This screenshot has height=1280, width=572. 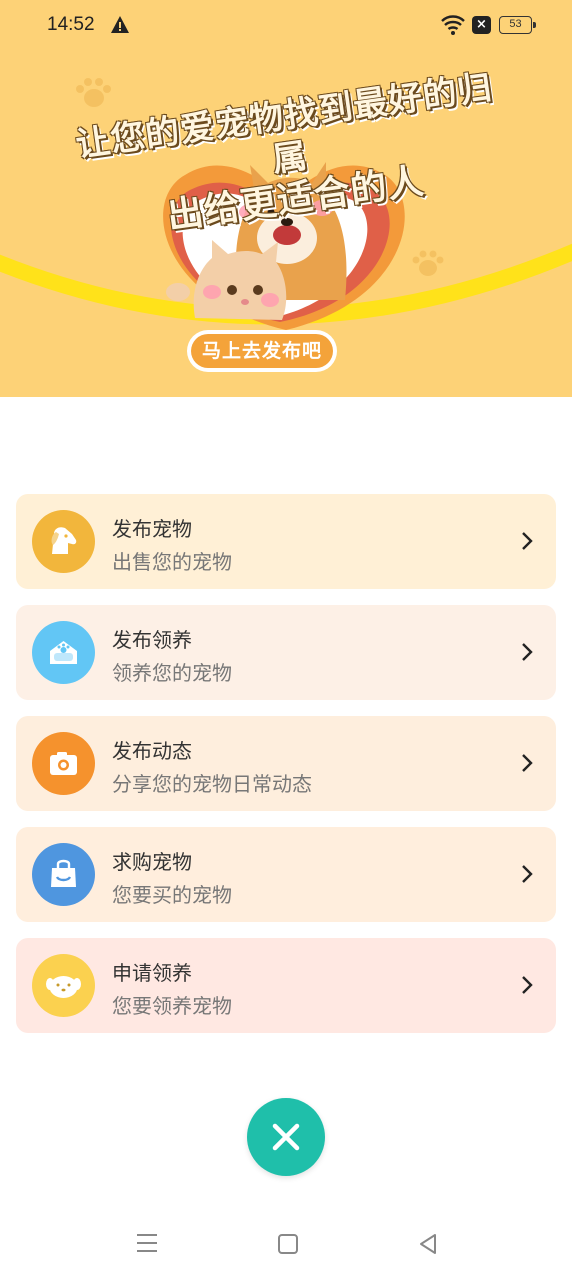 What do you see at coordinates (152, 529) in the screenshot?
I see `menu-item-title: 发布宠物` at bounding box center [152, 529].